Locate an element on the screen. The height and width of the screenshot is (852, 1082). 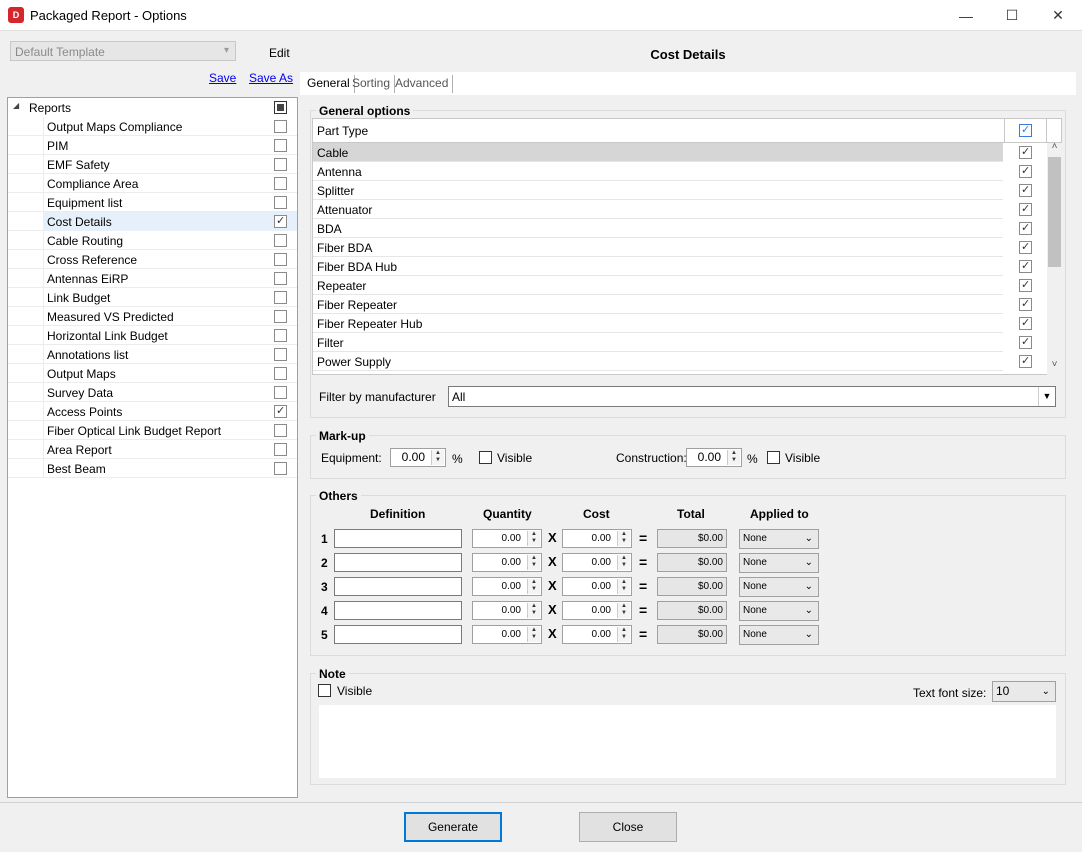
part-type-row: Fiber BDA Hub ✓ is located at coordinates (672, 266).